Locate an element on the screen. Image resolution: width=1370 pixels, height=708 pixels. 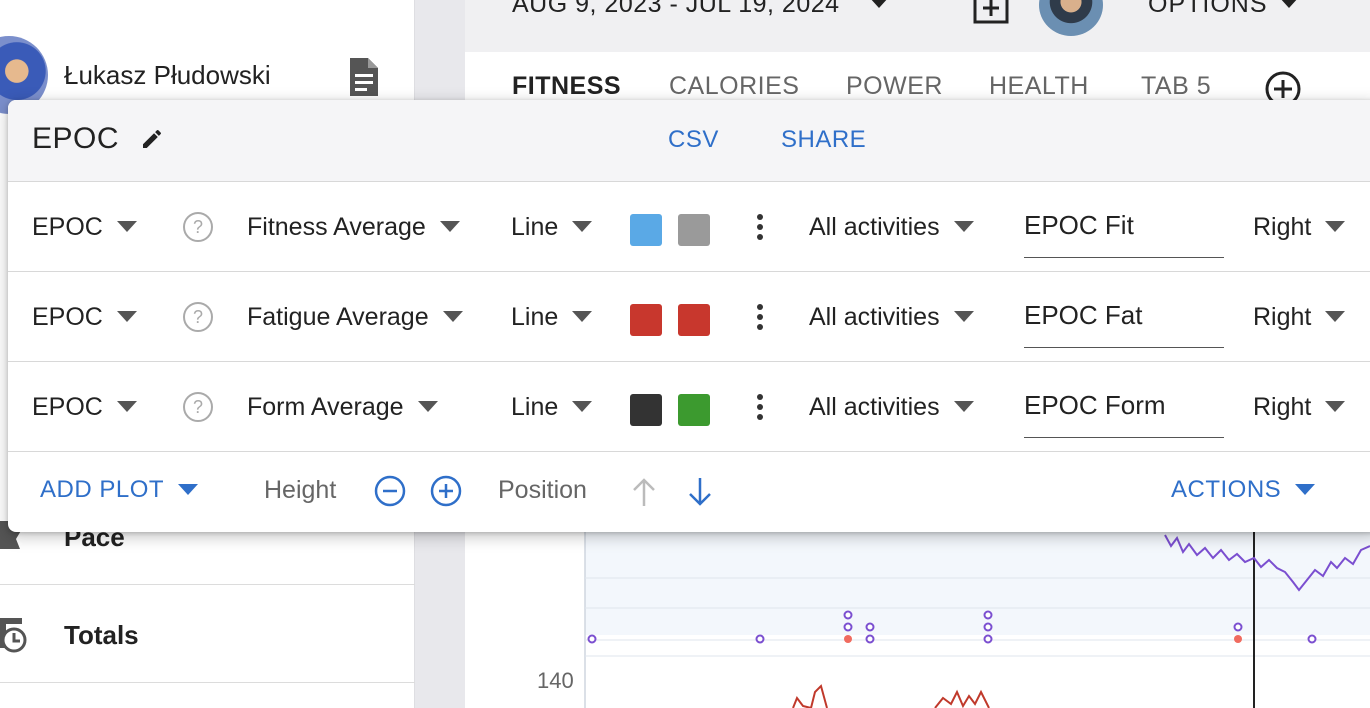
tab-fitness: FITNESS is located at coordinates (566, 86).